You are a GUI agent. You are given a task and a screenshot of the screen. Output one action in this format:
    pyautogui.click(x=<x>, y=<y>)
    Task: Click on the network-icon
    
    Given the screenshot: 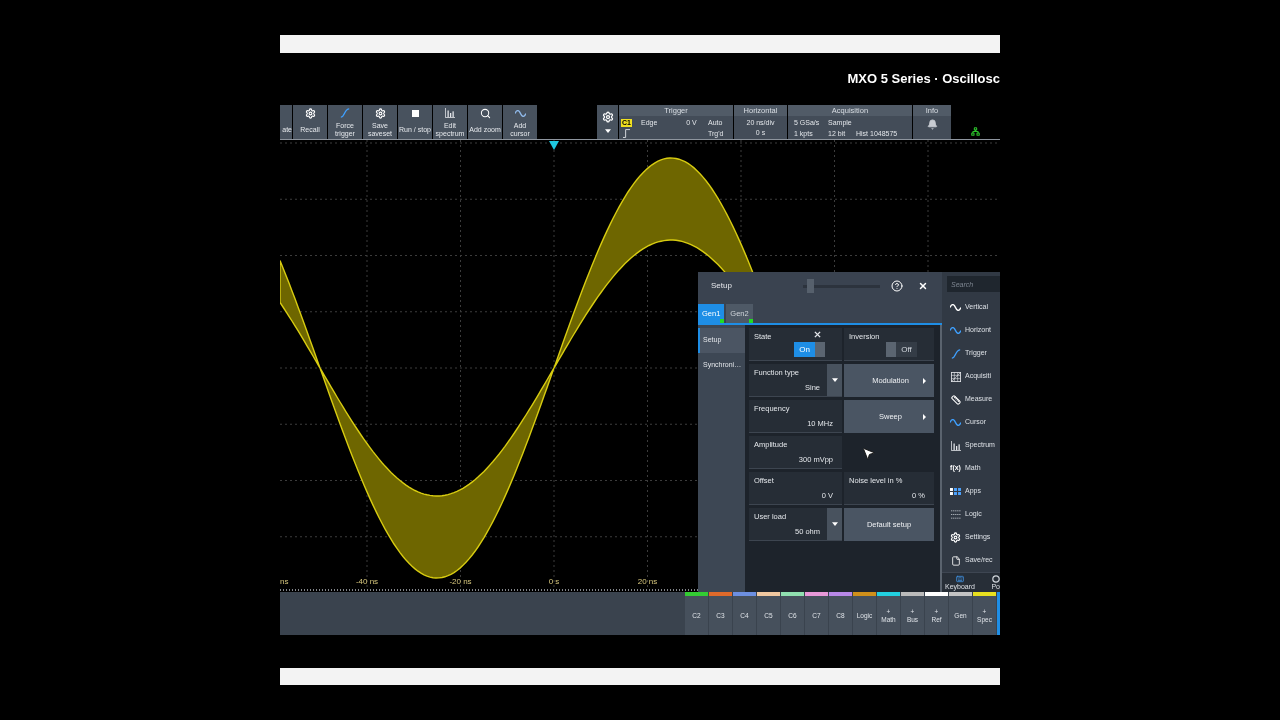 What is the action you would take?
    pyautogui.click(x=975, y=131)
    